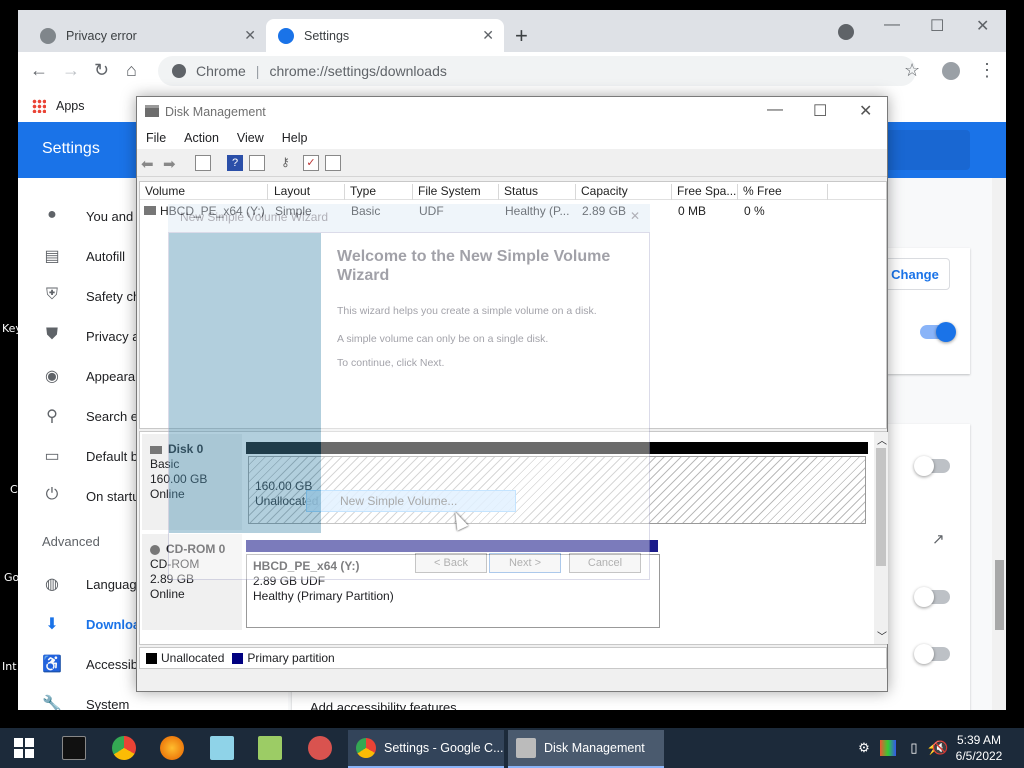 Image resolution: width=1024 pixels, height=768 pixels. I want to click on gear-icon, so click(286, 35).